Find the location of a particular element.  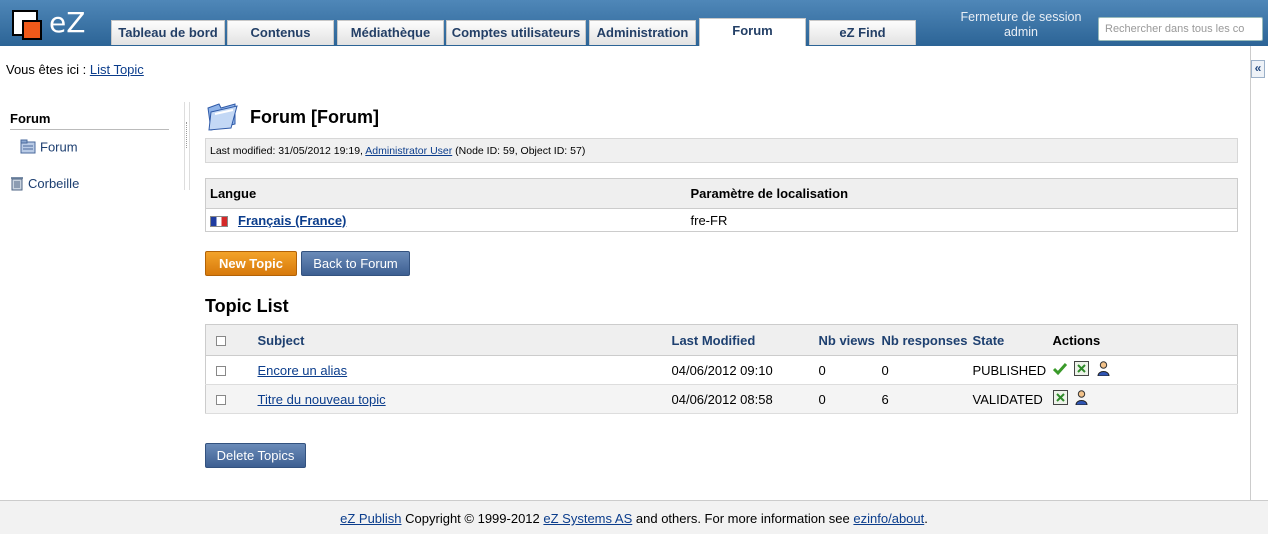

page-title: Forum [Forum] is located at coordinates (314, 117).